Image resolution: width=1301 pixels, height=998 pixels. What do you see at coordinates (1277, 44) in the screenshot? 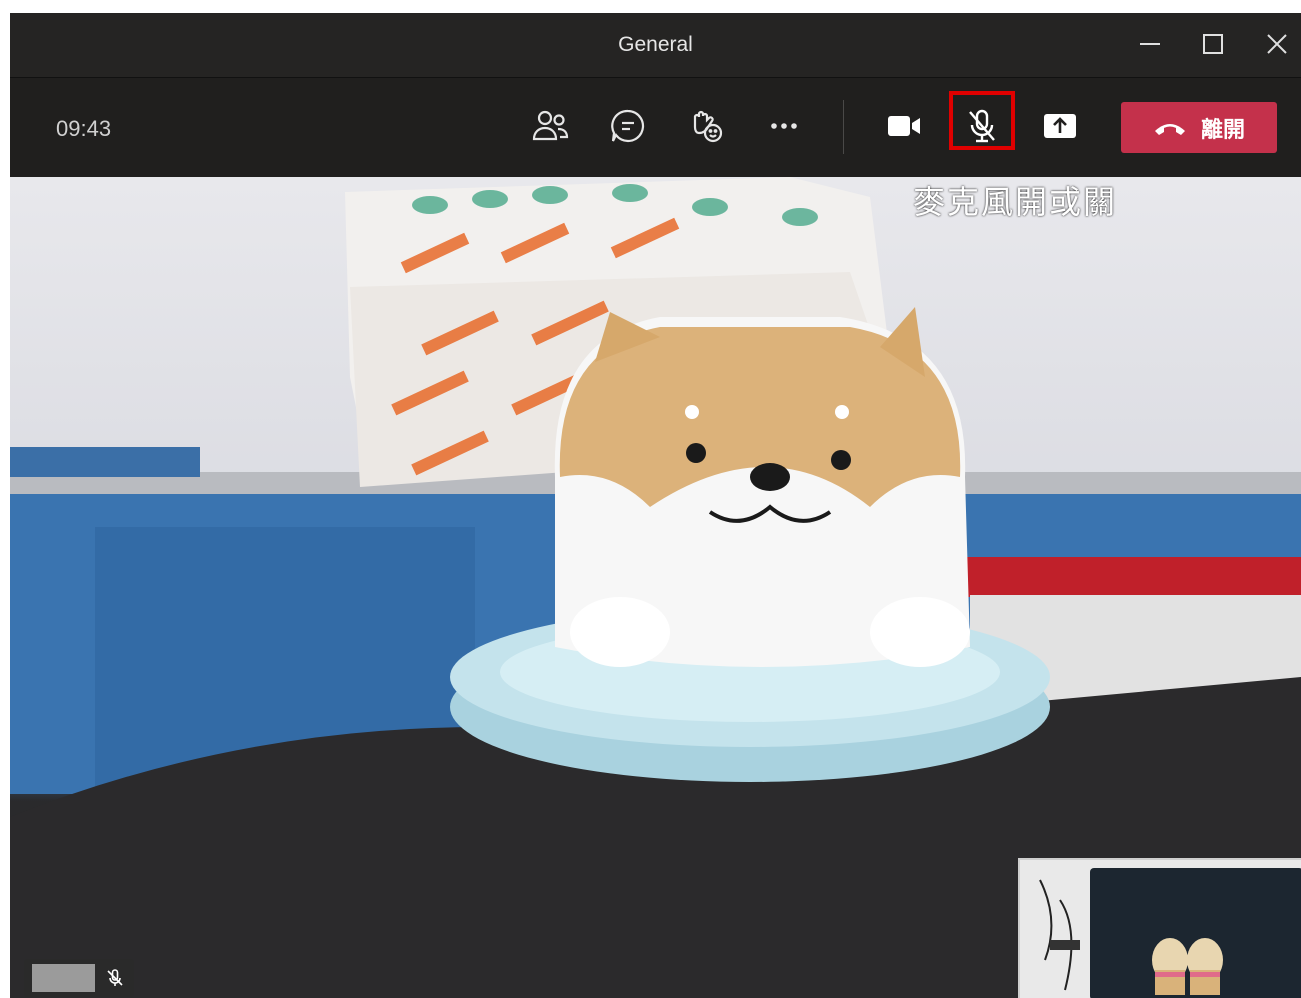
I see `close-icon` at bounding box center [1277, 44].